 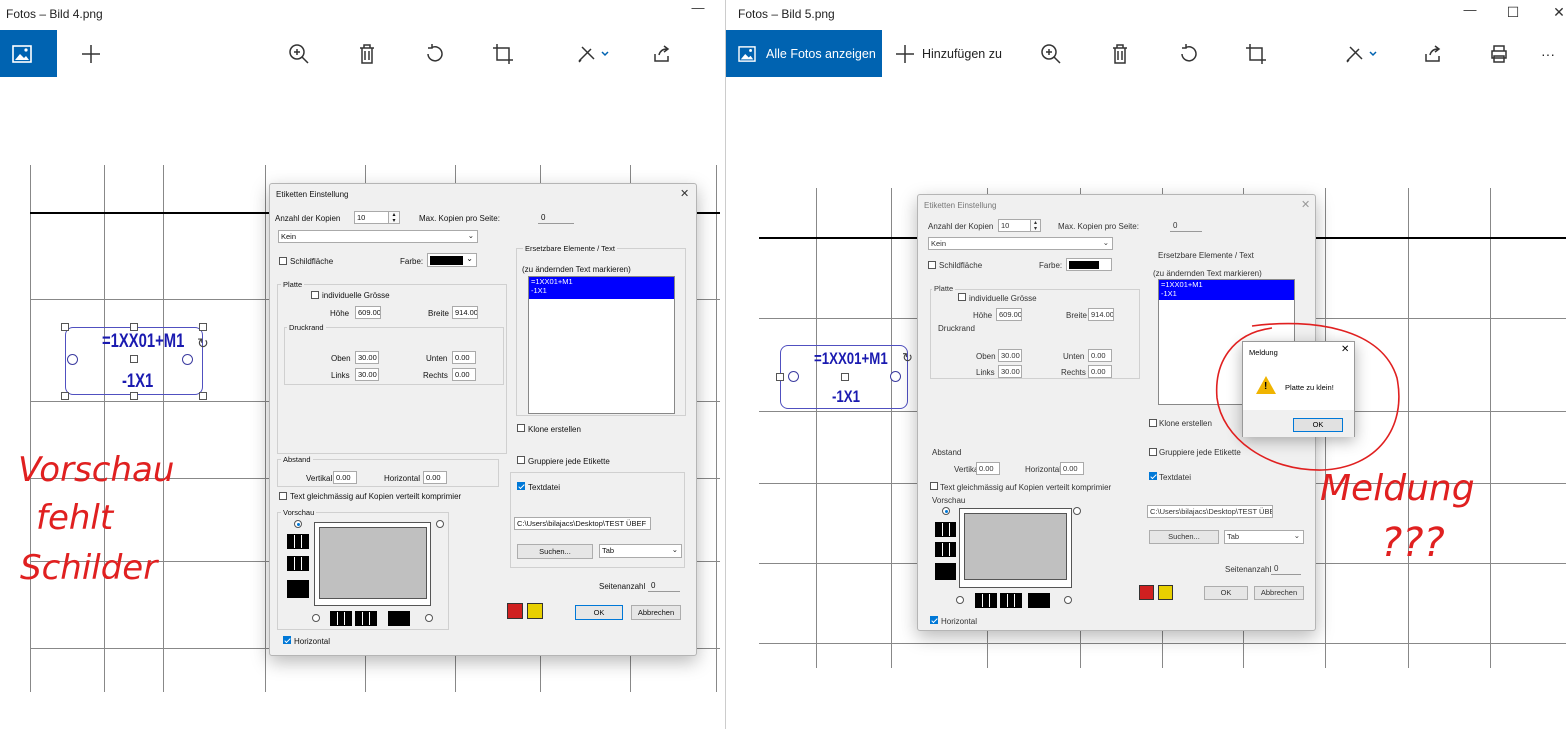 I want to click on replace-list: =1XX01+M1 -1X1, so click(x=601, y=345).